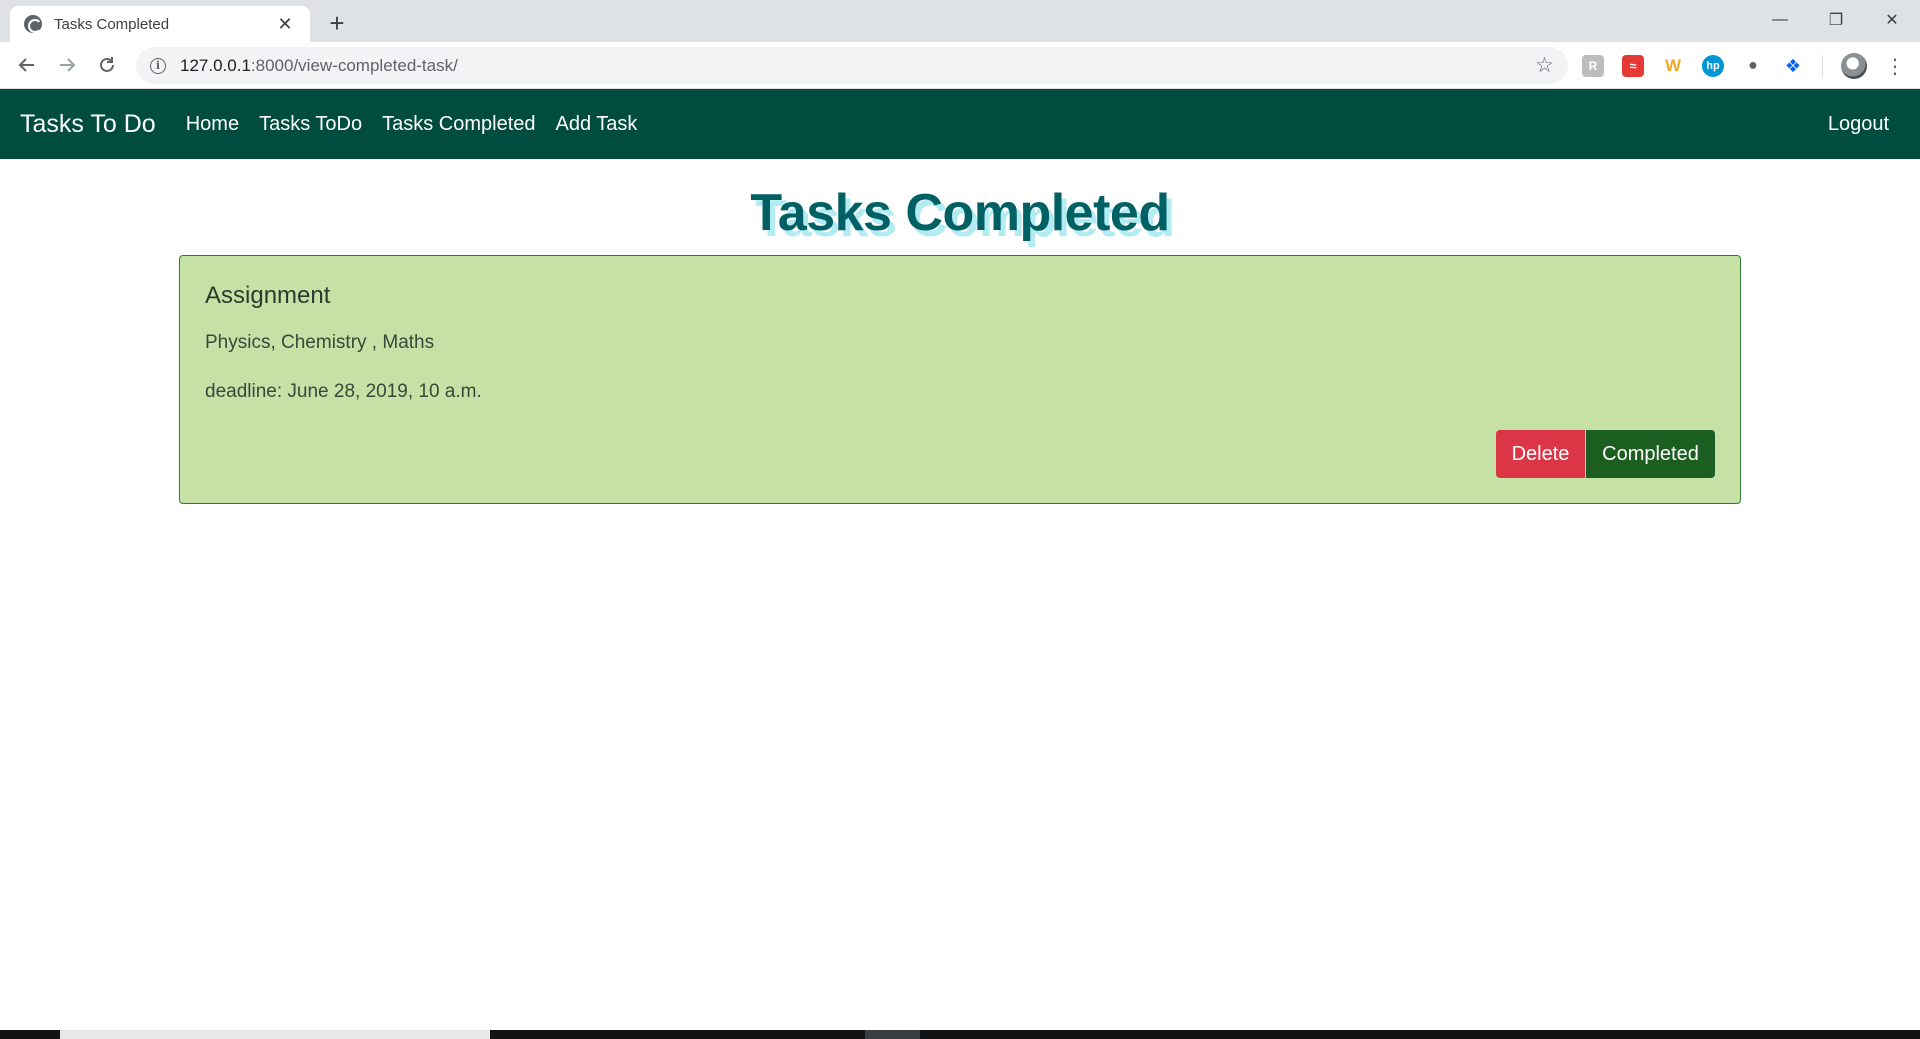 The height and width of the screenshot is (1039, 1920). What do you see at coordinates (343, 391) in the screenshot?
I see `task-deadline: deadline: June 28, 2019, 10 a.m.` at bounding box center [343, 391].